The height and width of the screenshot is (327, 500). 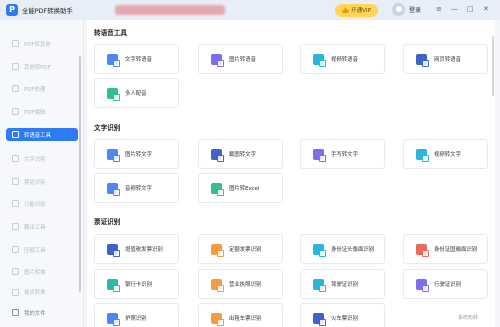 I want to click on card-label: 定额发票识别, so click(x=245, y=250).